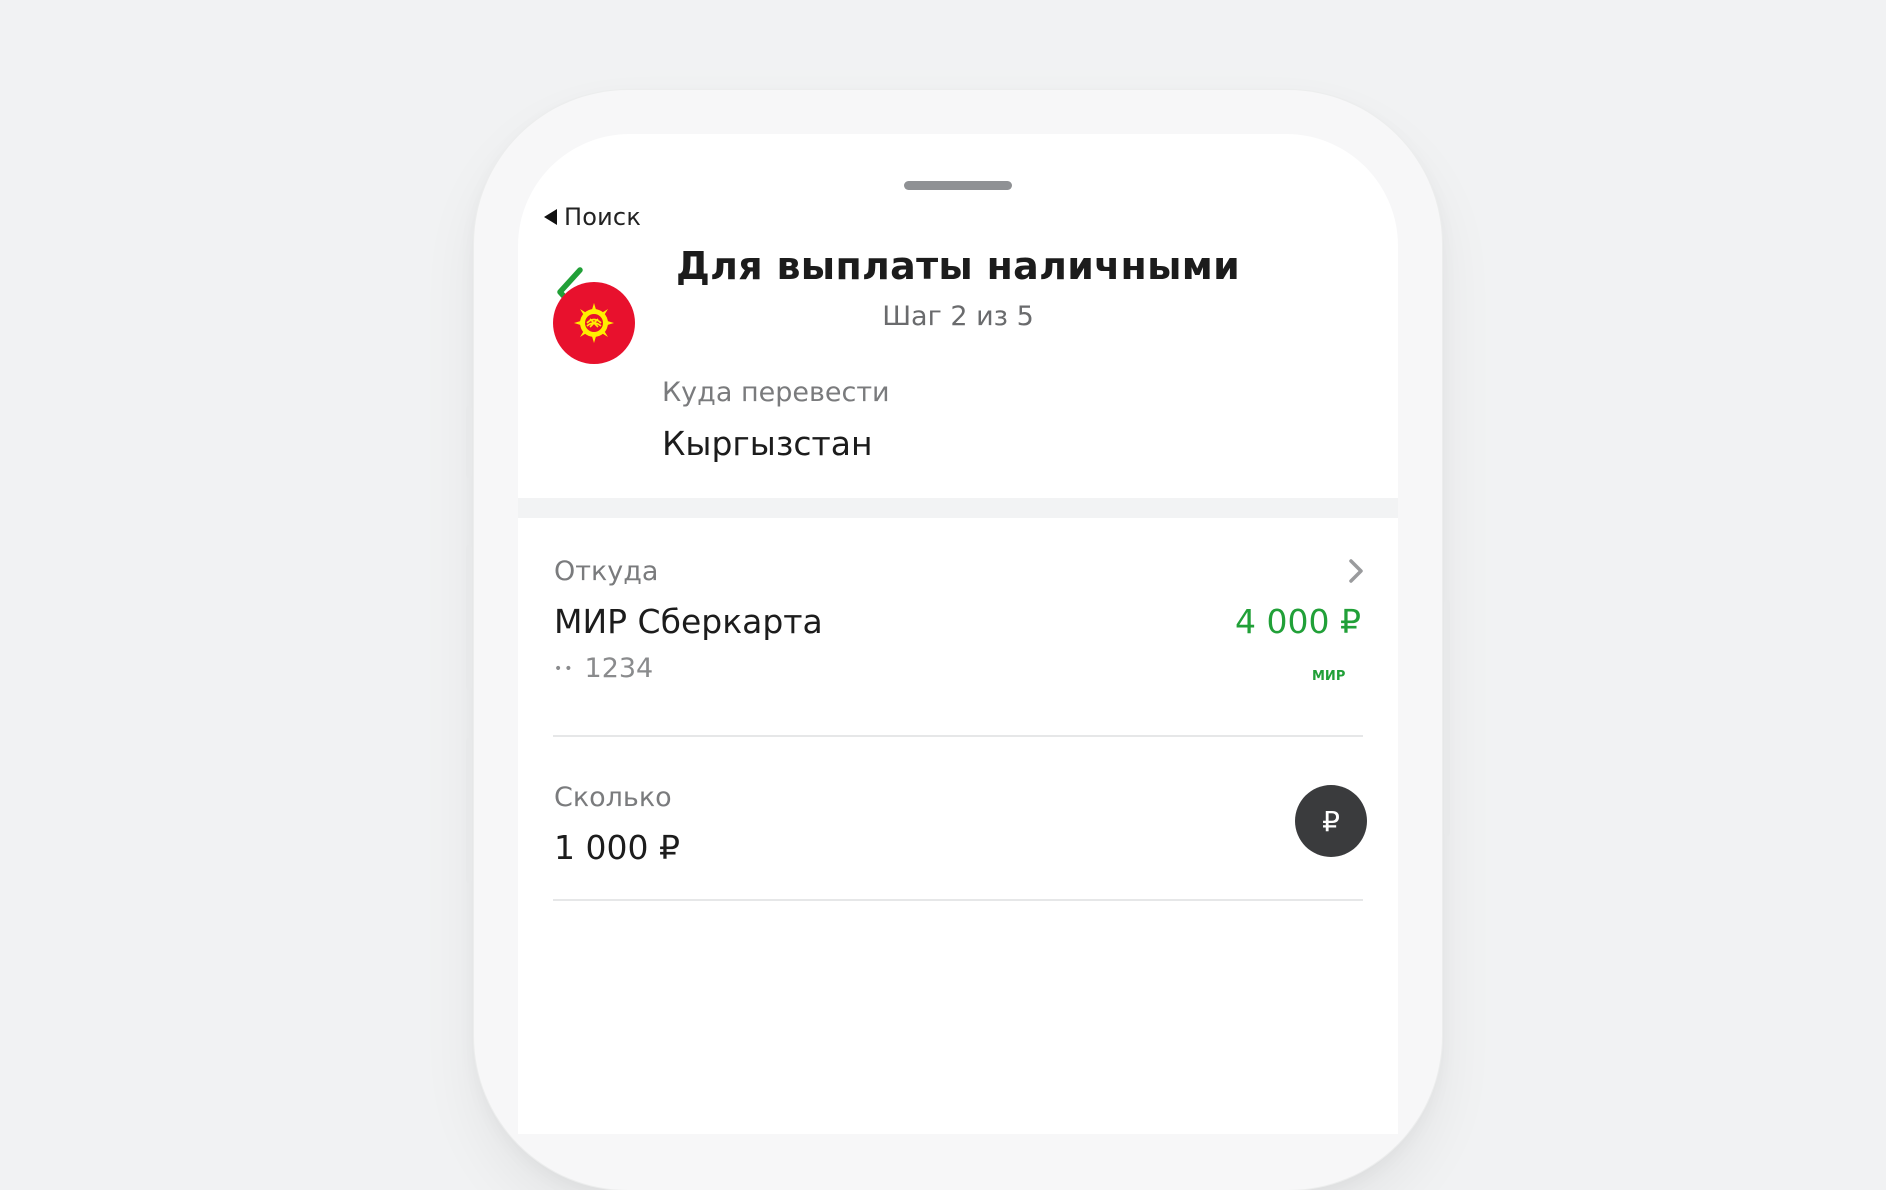 Image resolution: width=1886 pixels, height=1190 pixels. I want to click on kyrgyzstan-flag-icon, so click(594, 323).